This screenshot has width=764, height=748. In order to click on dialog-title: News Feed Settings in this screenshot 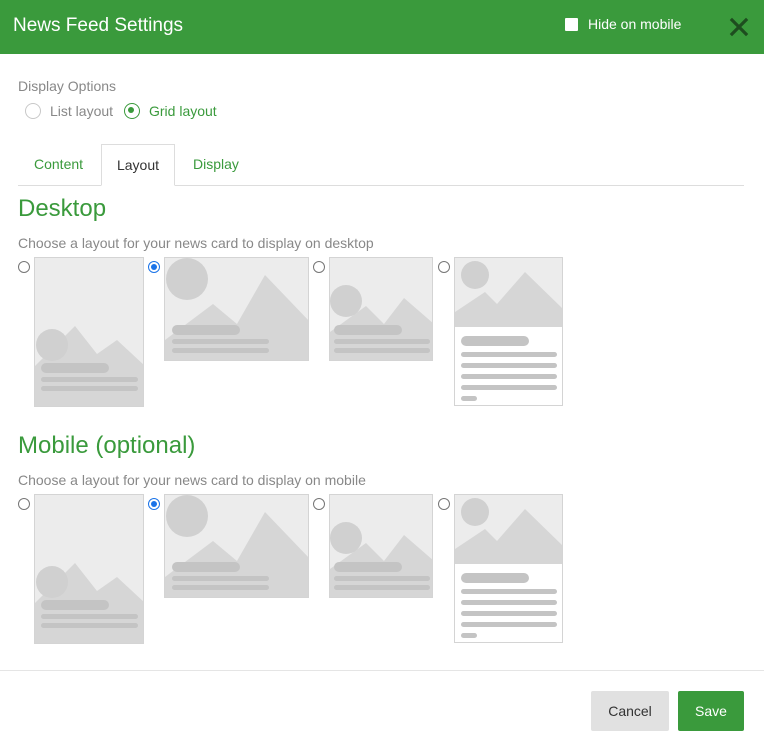, I will do `click(98, 25)`.